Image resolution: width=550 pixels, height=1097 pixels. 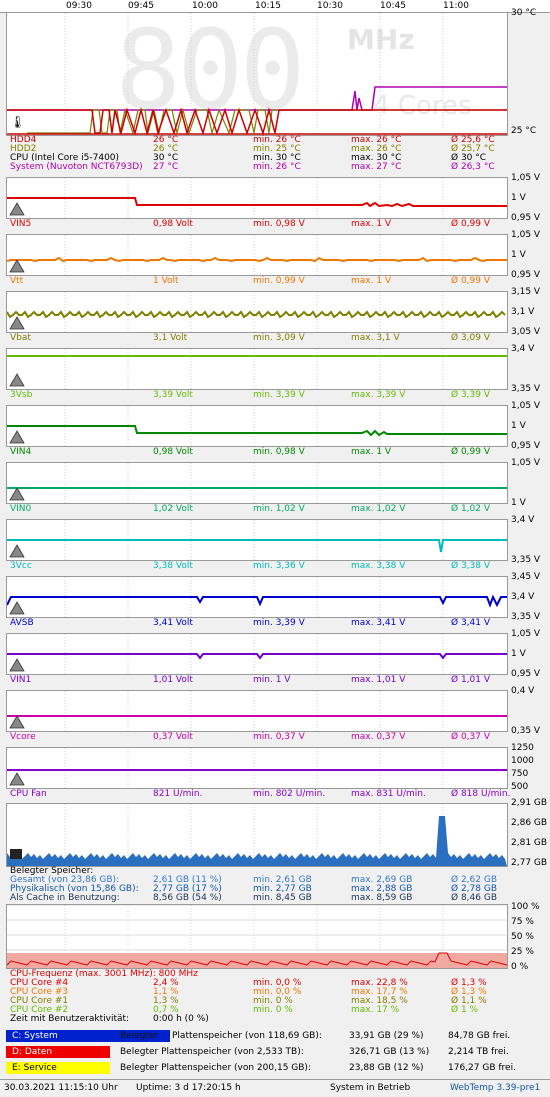 I want to click on drive-free: 84,78 GB frei., so click(x=479, y=1036).